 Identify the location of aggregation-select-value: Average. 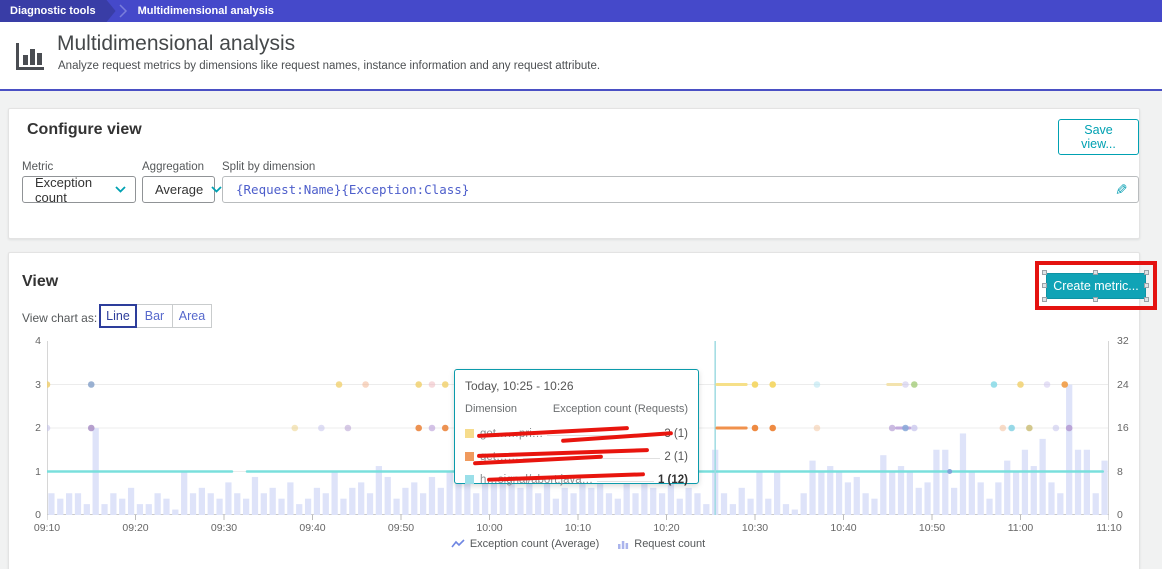
(179, 189).